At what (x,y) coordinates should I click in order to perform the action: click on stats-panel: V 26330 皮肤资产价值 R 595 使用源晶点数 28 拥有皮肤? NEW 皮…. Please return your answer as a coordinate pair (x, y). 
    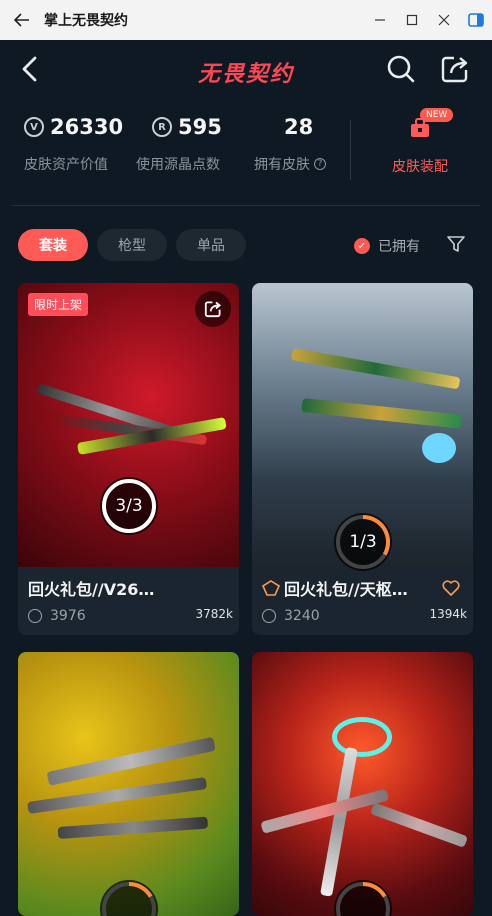
    Looking at the image, I should click on (246, 149).